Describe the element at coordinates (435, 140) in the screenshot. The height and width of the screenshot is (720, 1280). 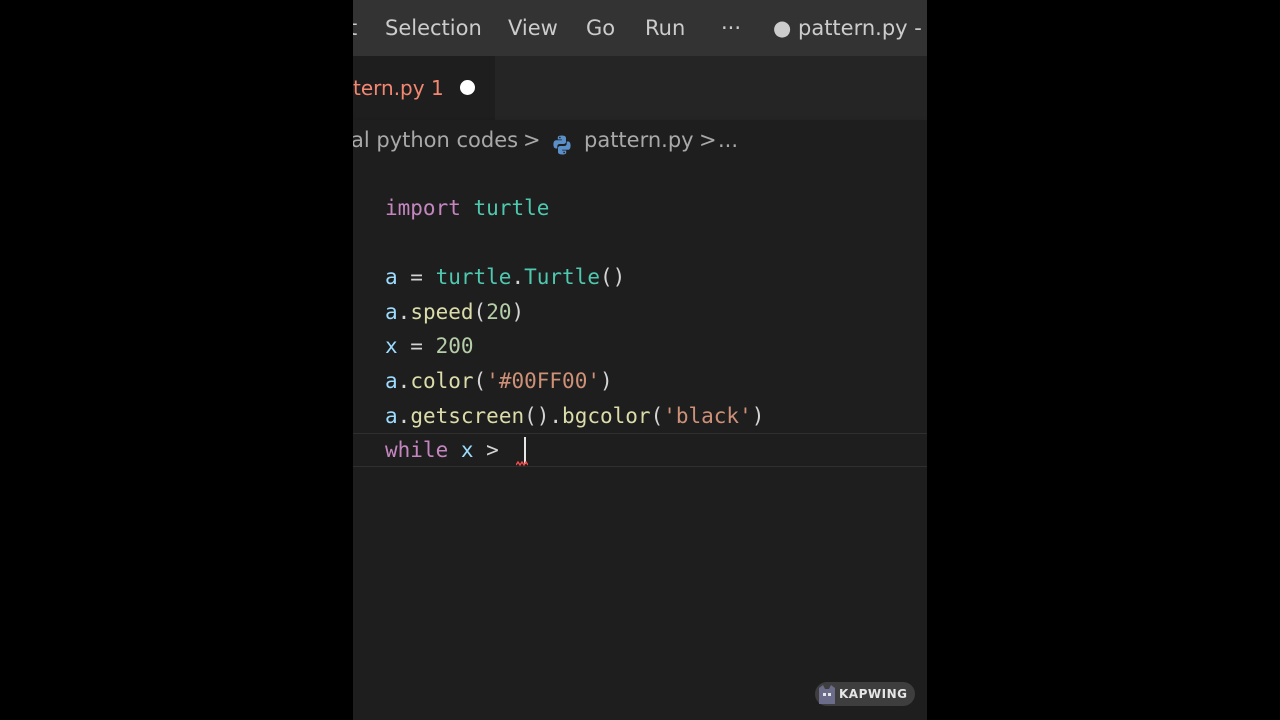
I see `breadcrumb-folder: al python codes` at that location.